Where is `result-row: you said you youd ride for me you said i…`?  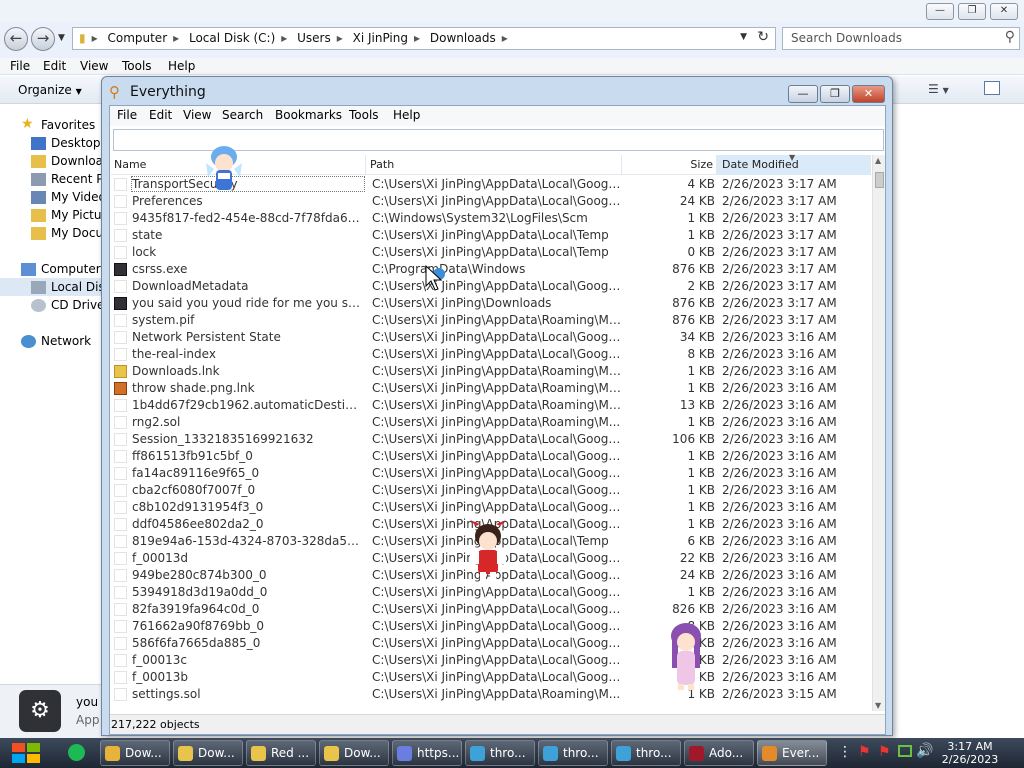
result-row: you said you youd ride for me you said i… is located at coordinates (491, 303).